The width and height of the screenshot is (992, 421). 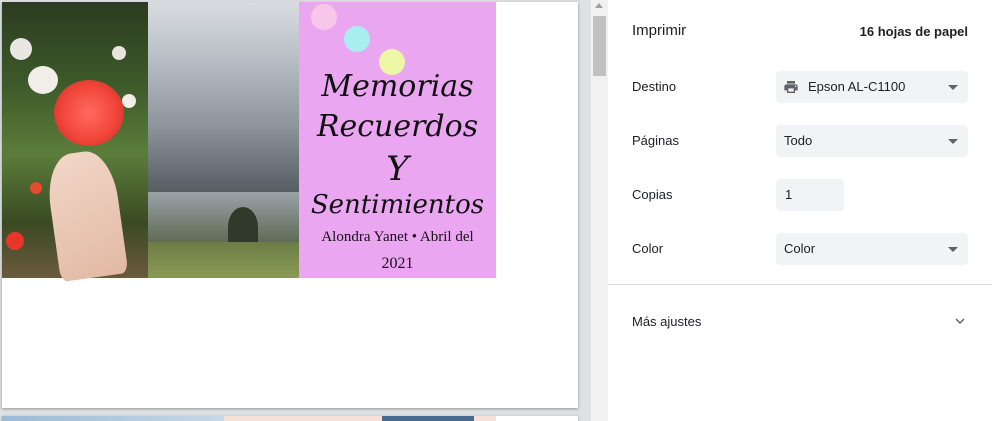 What do you see at coordinates (397, 86) in the screenshot?
I see `cover-line-1: Memorias` at bounding box center [397, 86].